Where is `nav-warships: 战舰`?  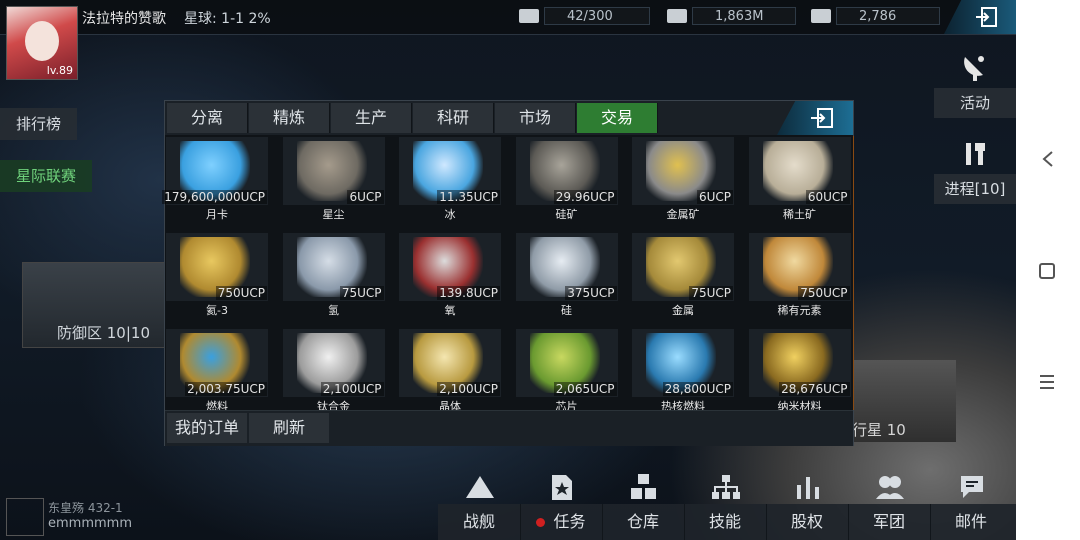 nav-warships: 战舰 is located at coordinates (479, 522).